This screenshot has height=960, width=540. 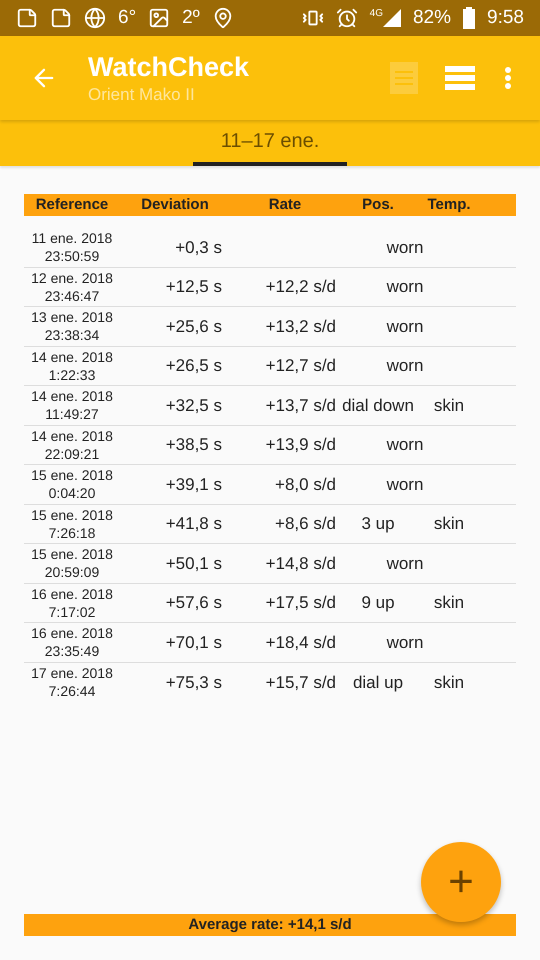 I want to click on time-text: 7:26:18, so click(x=72, y=533).